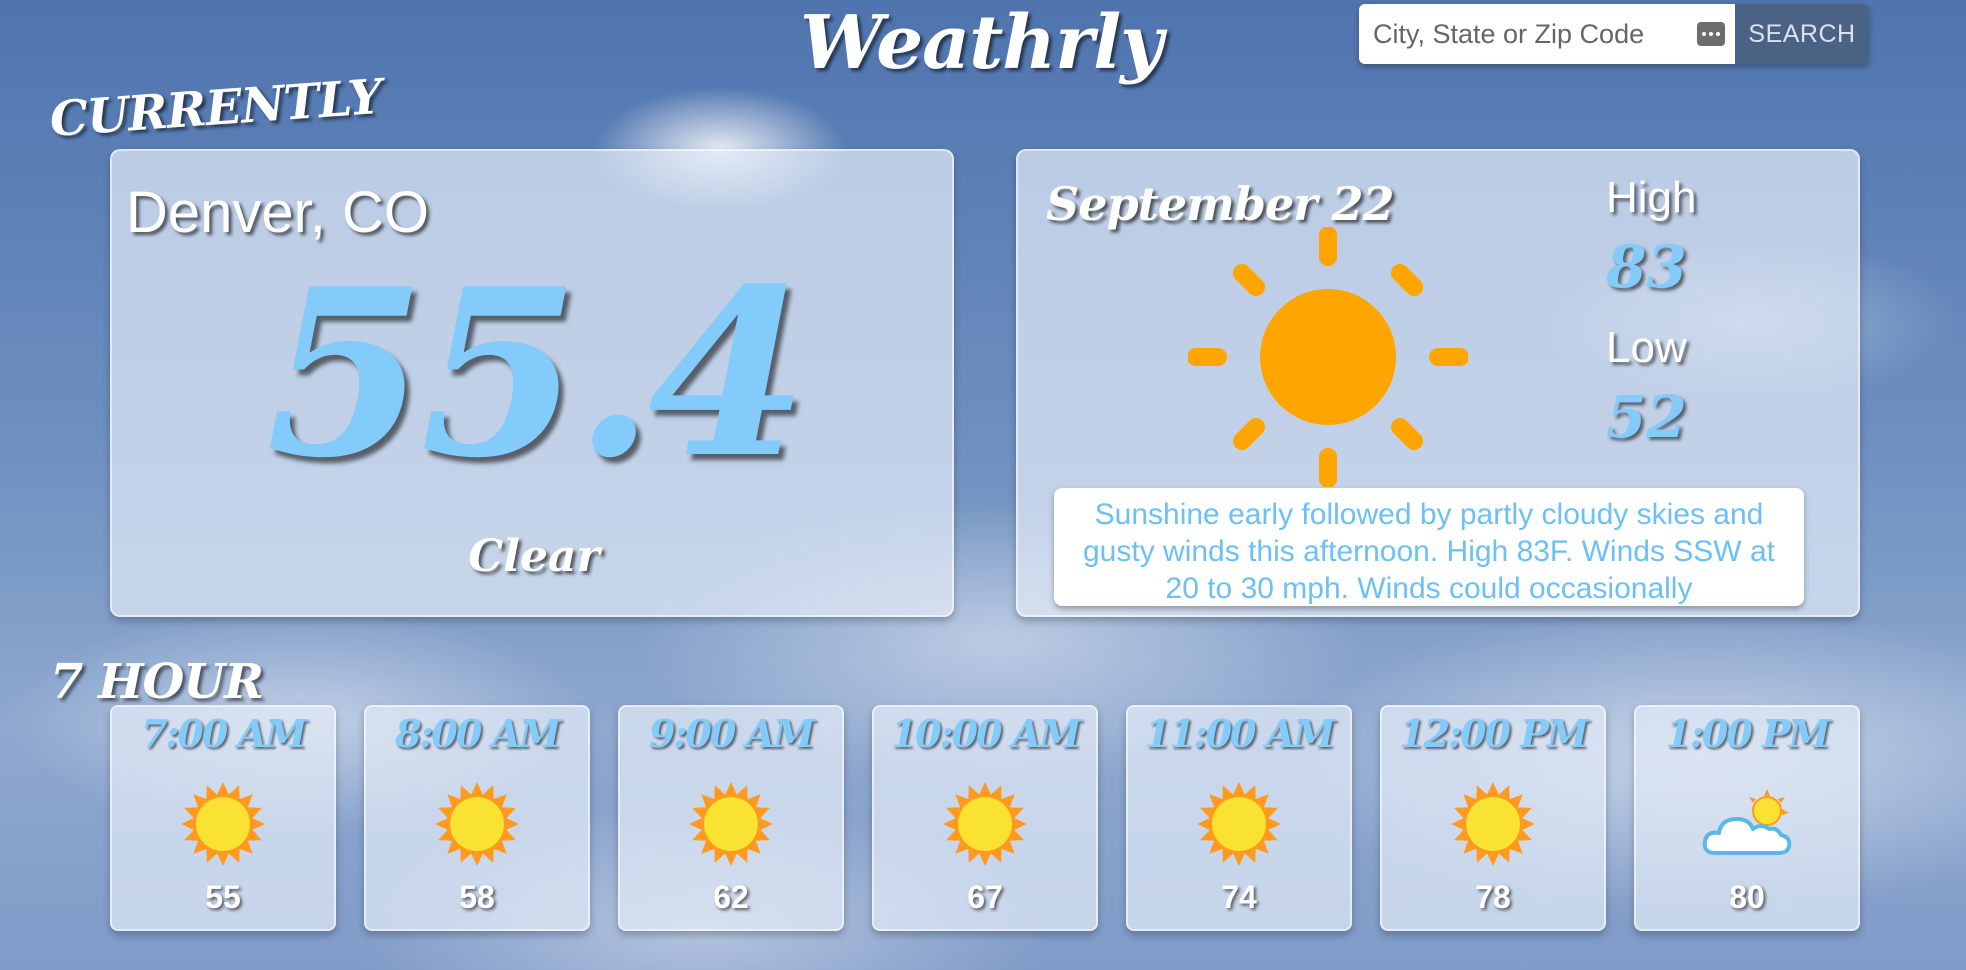 The height and width of the screenshot is (970, 1966). What do you see at coordinates (1494, 733) in the screenshot?
I see `hour-time: 12:00 PM` at bounding box center [1494, 733].